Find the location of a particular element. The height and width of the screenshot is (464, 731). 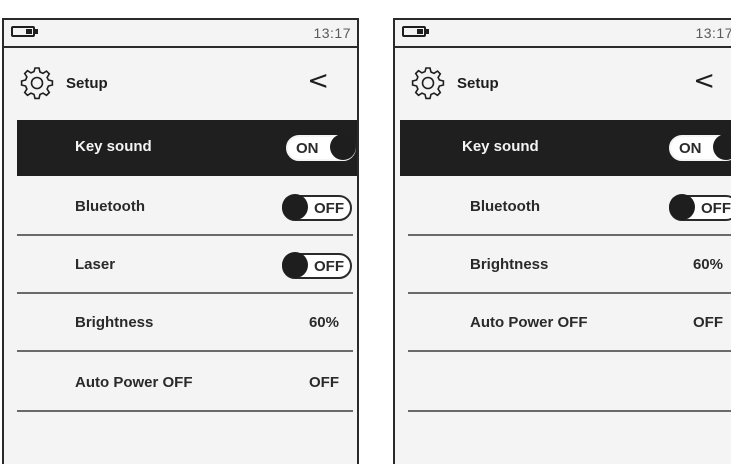

setting-label: Laser is located at coordinates (95, 264).